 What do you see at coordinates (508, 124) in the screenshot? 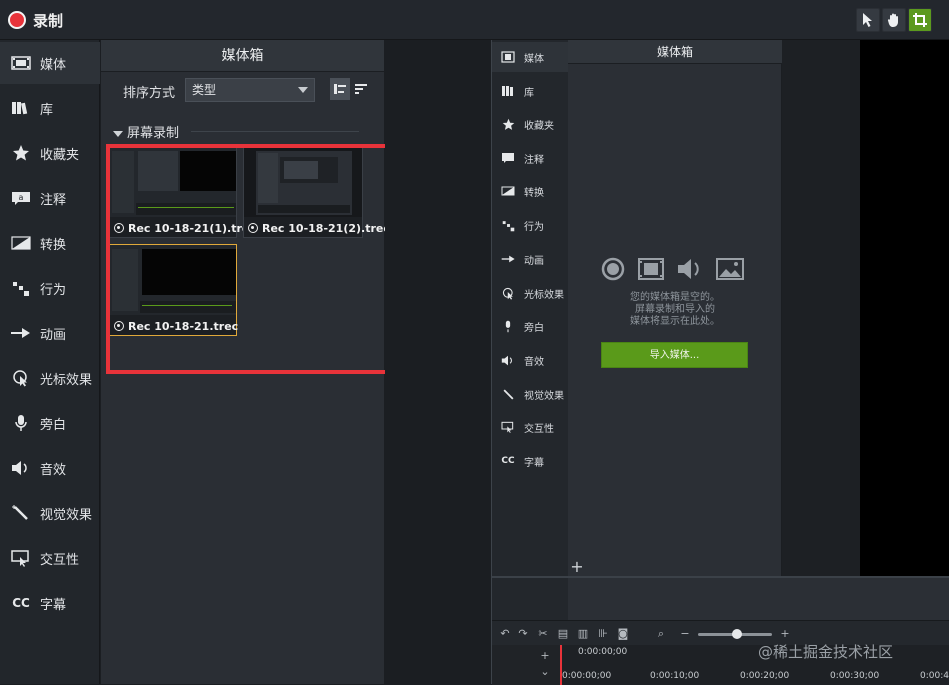
I see `star-icon` at bounding box center [508, 124].